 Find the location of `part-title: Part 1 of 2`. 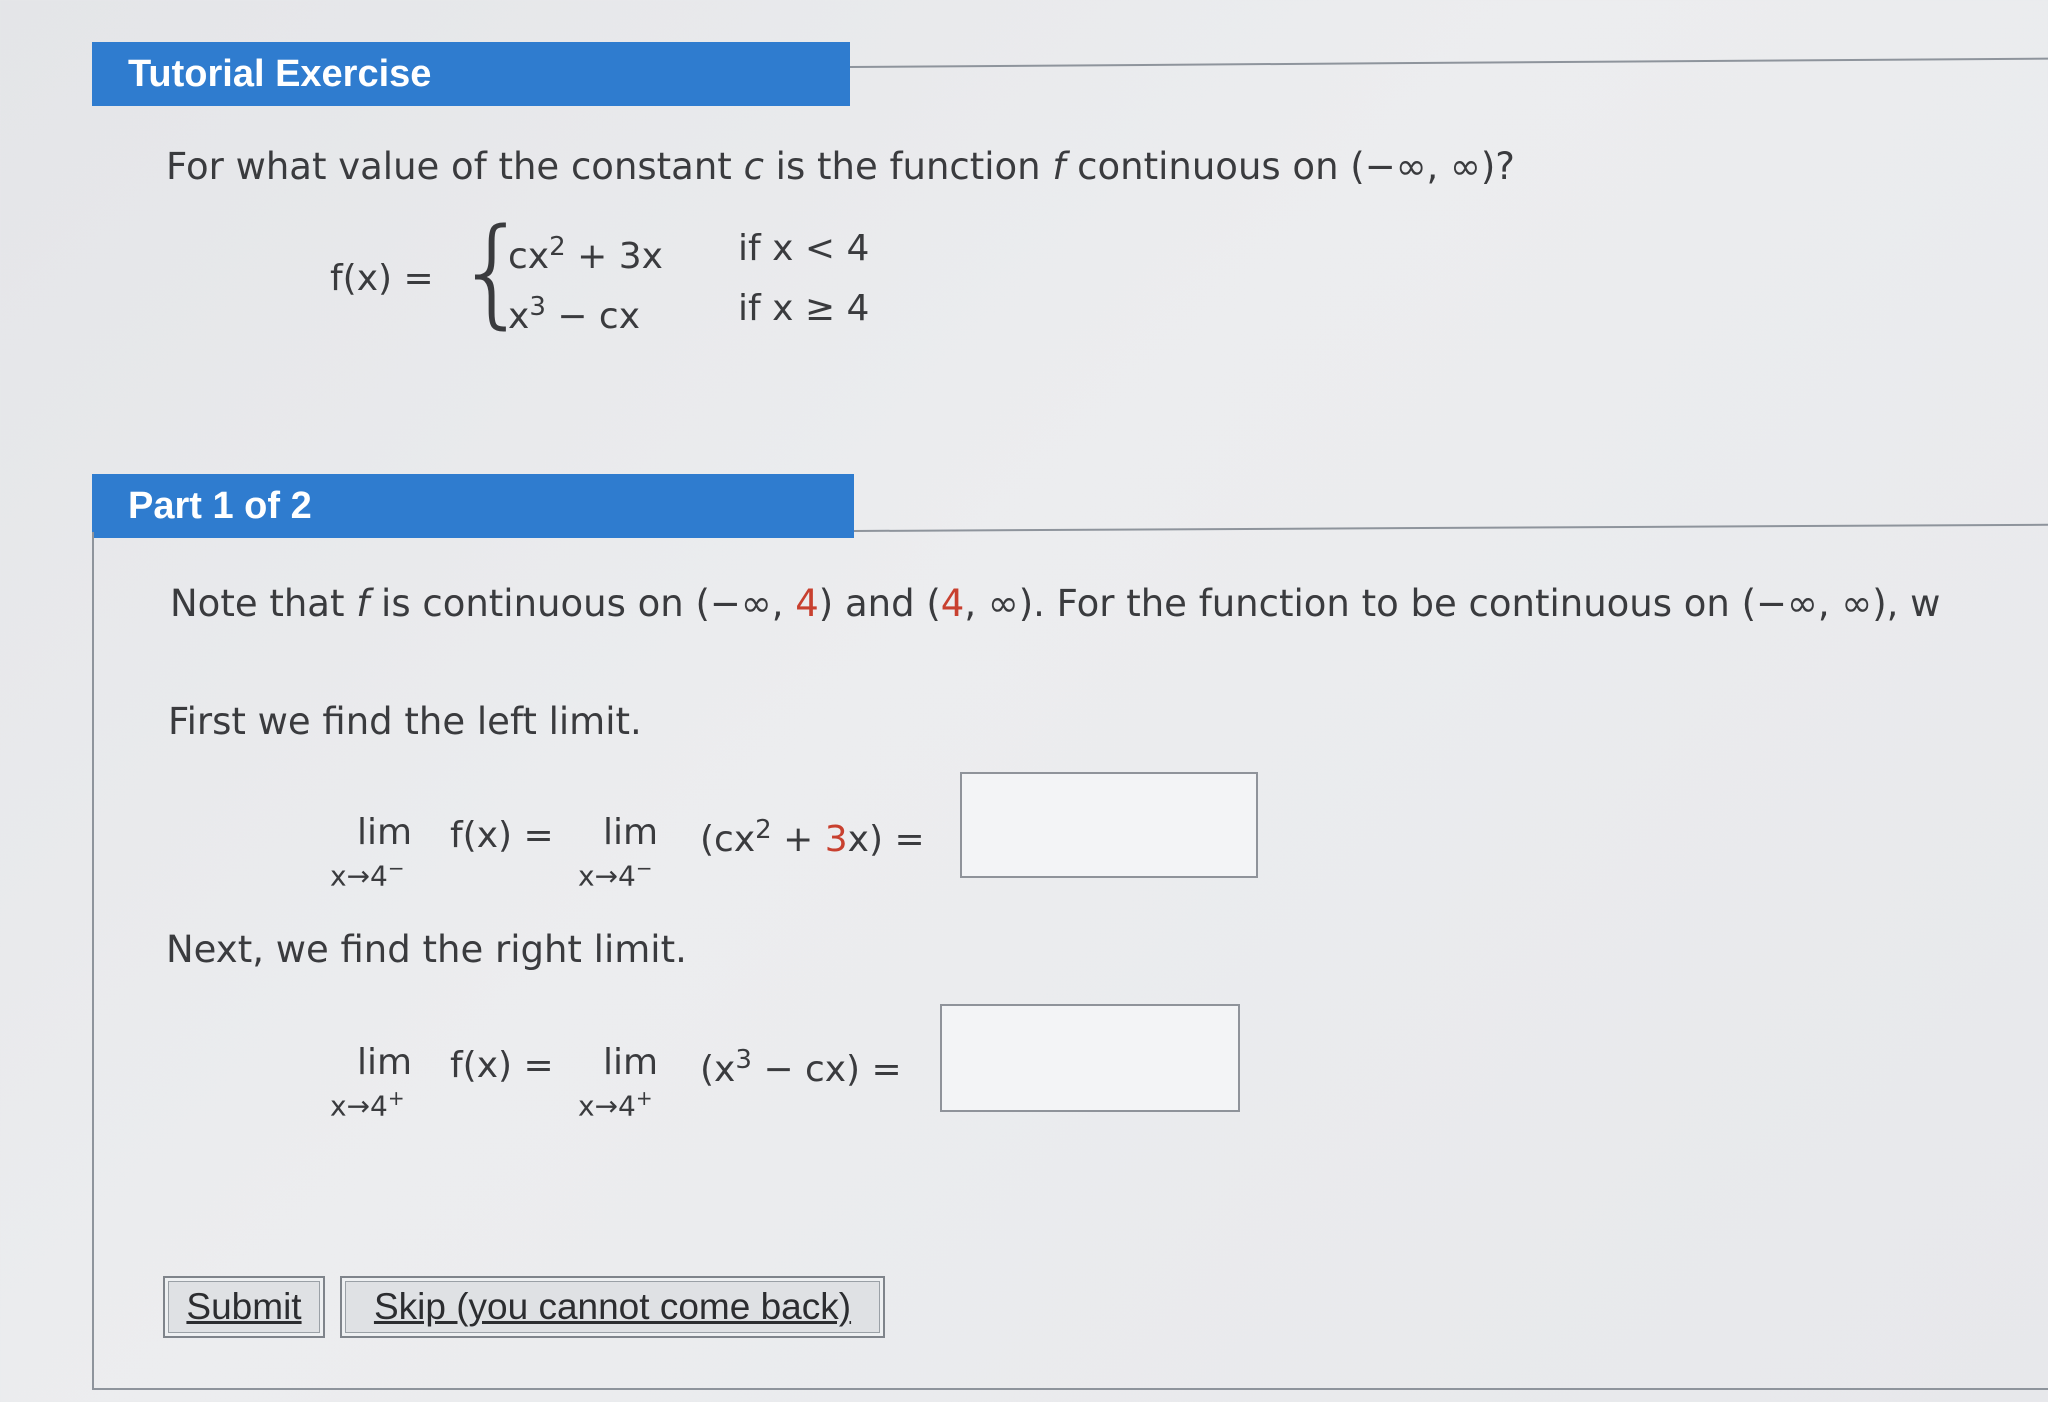

part-title: Part 1 of 2 is located at coordinates (220, 506).